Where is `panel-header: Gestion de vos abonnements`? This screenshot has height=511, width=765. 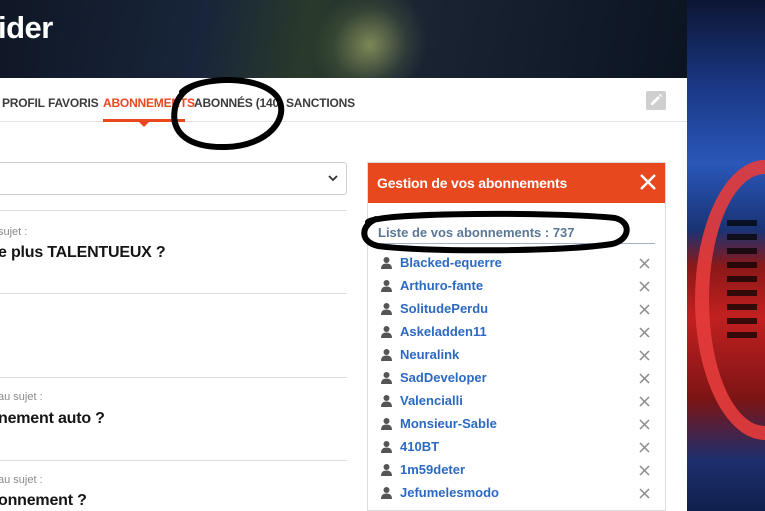 panel-header: Gestion de vos abonnements is located at coordinates (516, 183).